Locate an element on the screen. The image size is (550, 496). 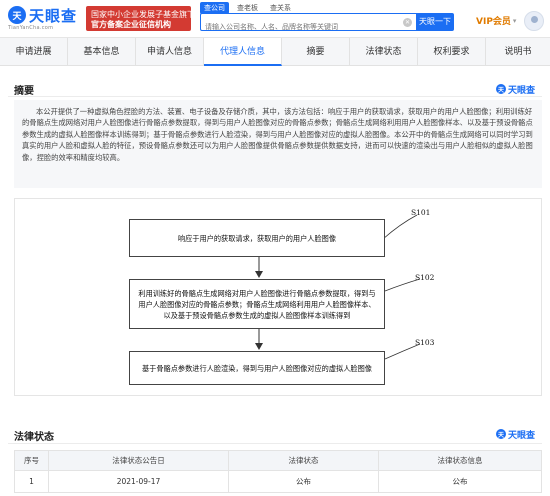
legal-status-title: 法律状态 is located at coordinates (34, 437).